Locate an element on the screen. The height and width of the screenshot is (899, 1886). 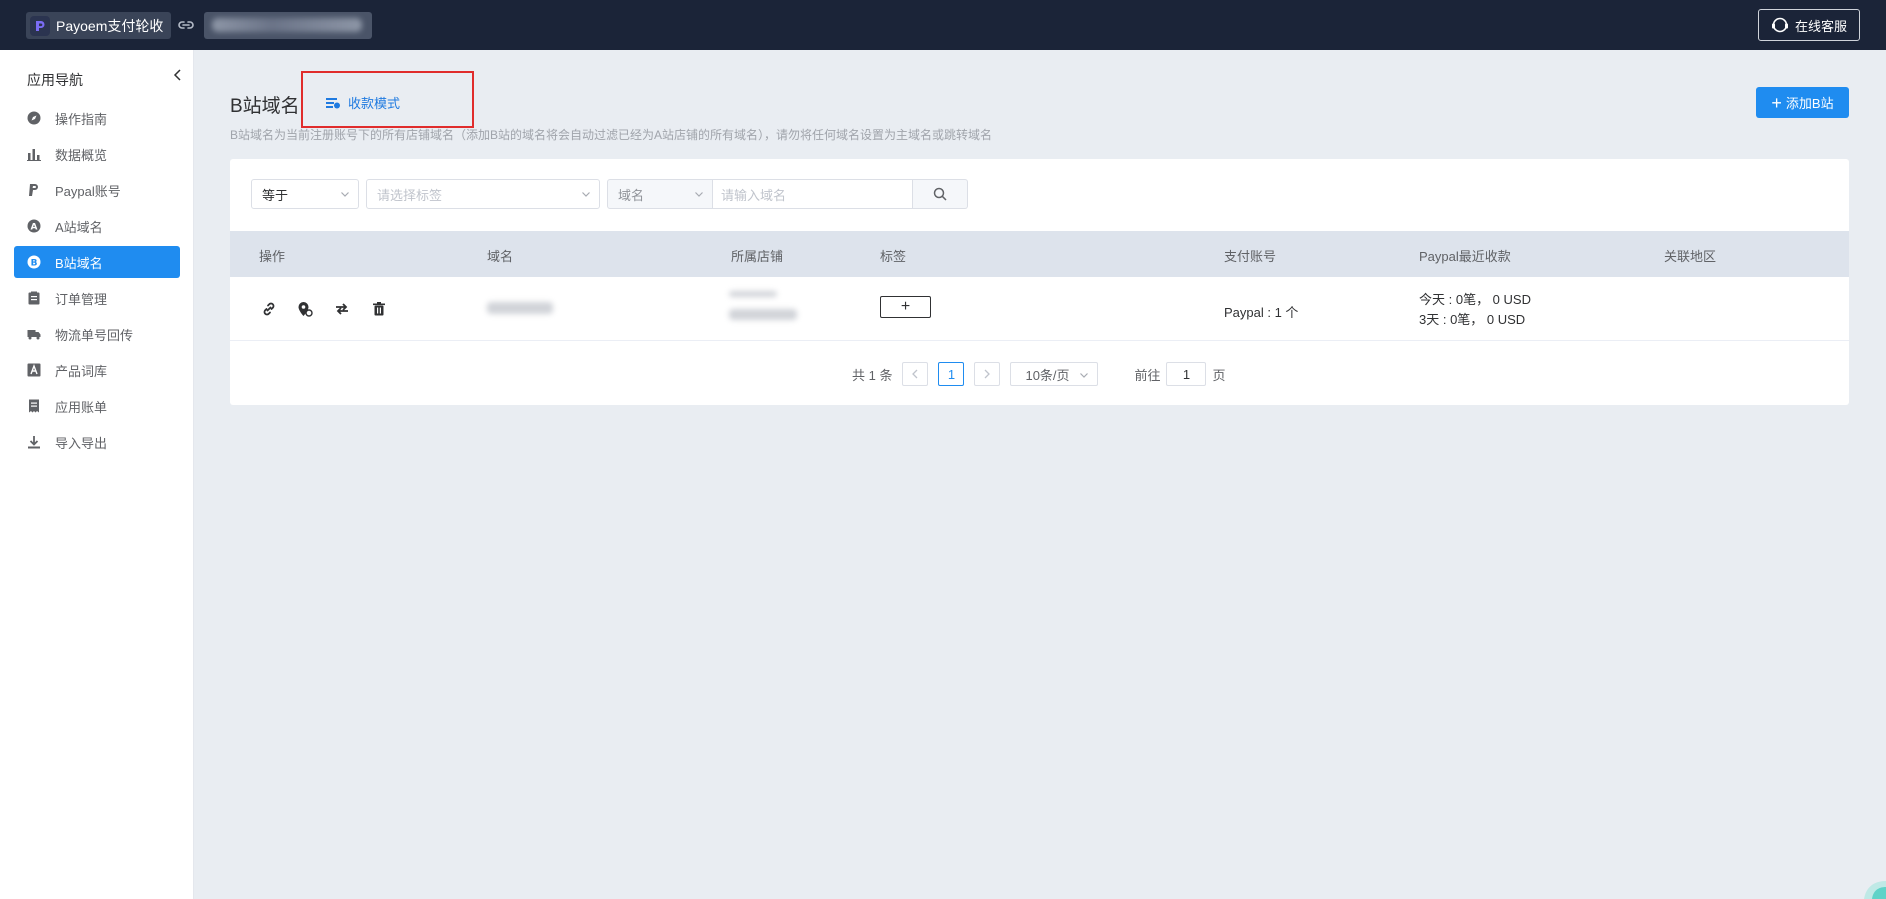
clipboard-icon is located at coordinates (34, 298).